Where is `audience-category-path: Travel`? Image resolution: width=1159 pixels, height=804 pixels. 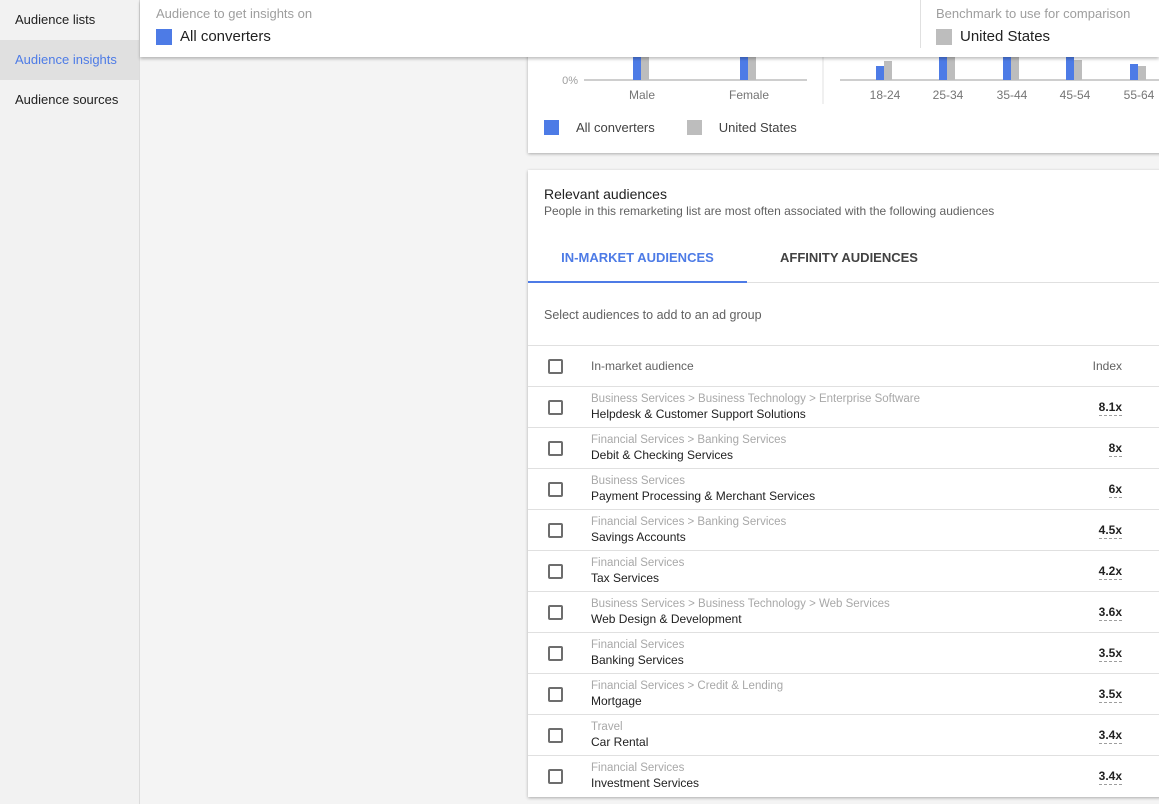
audience-category-path: Travel is located at coordinates (607, 727).